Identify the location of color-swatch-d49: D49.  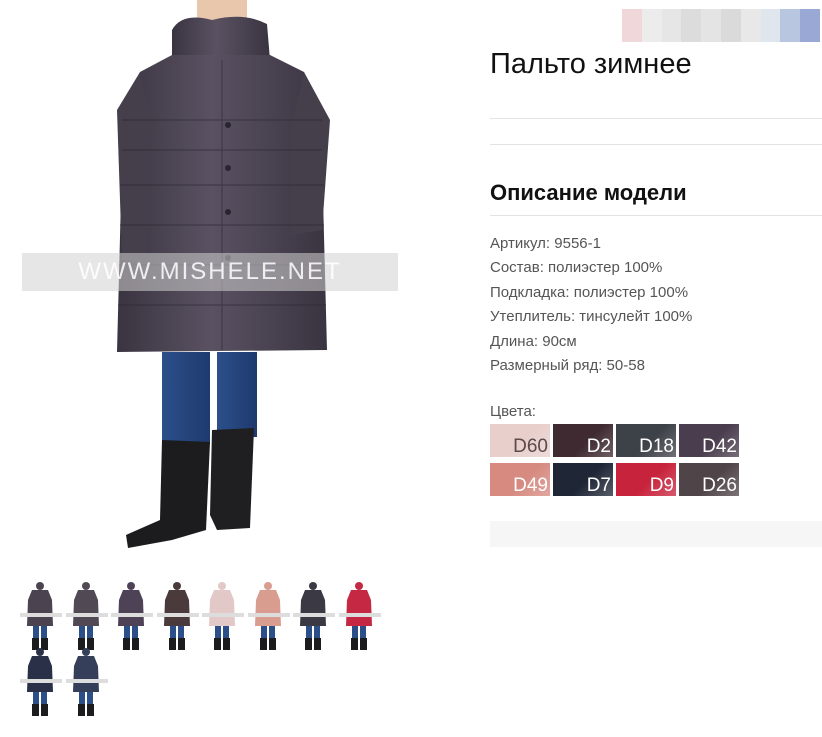
(520, 479).